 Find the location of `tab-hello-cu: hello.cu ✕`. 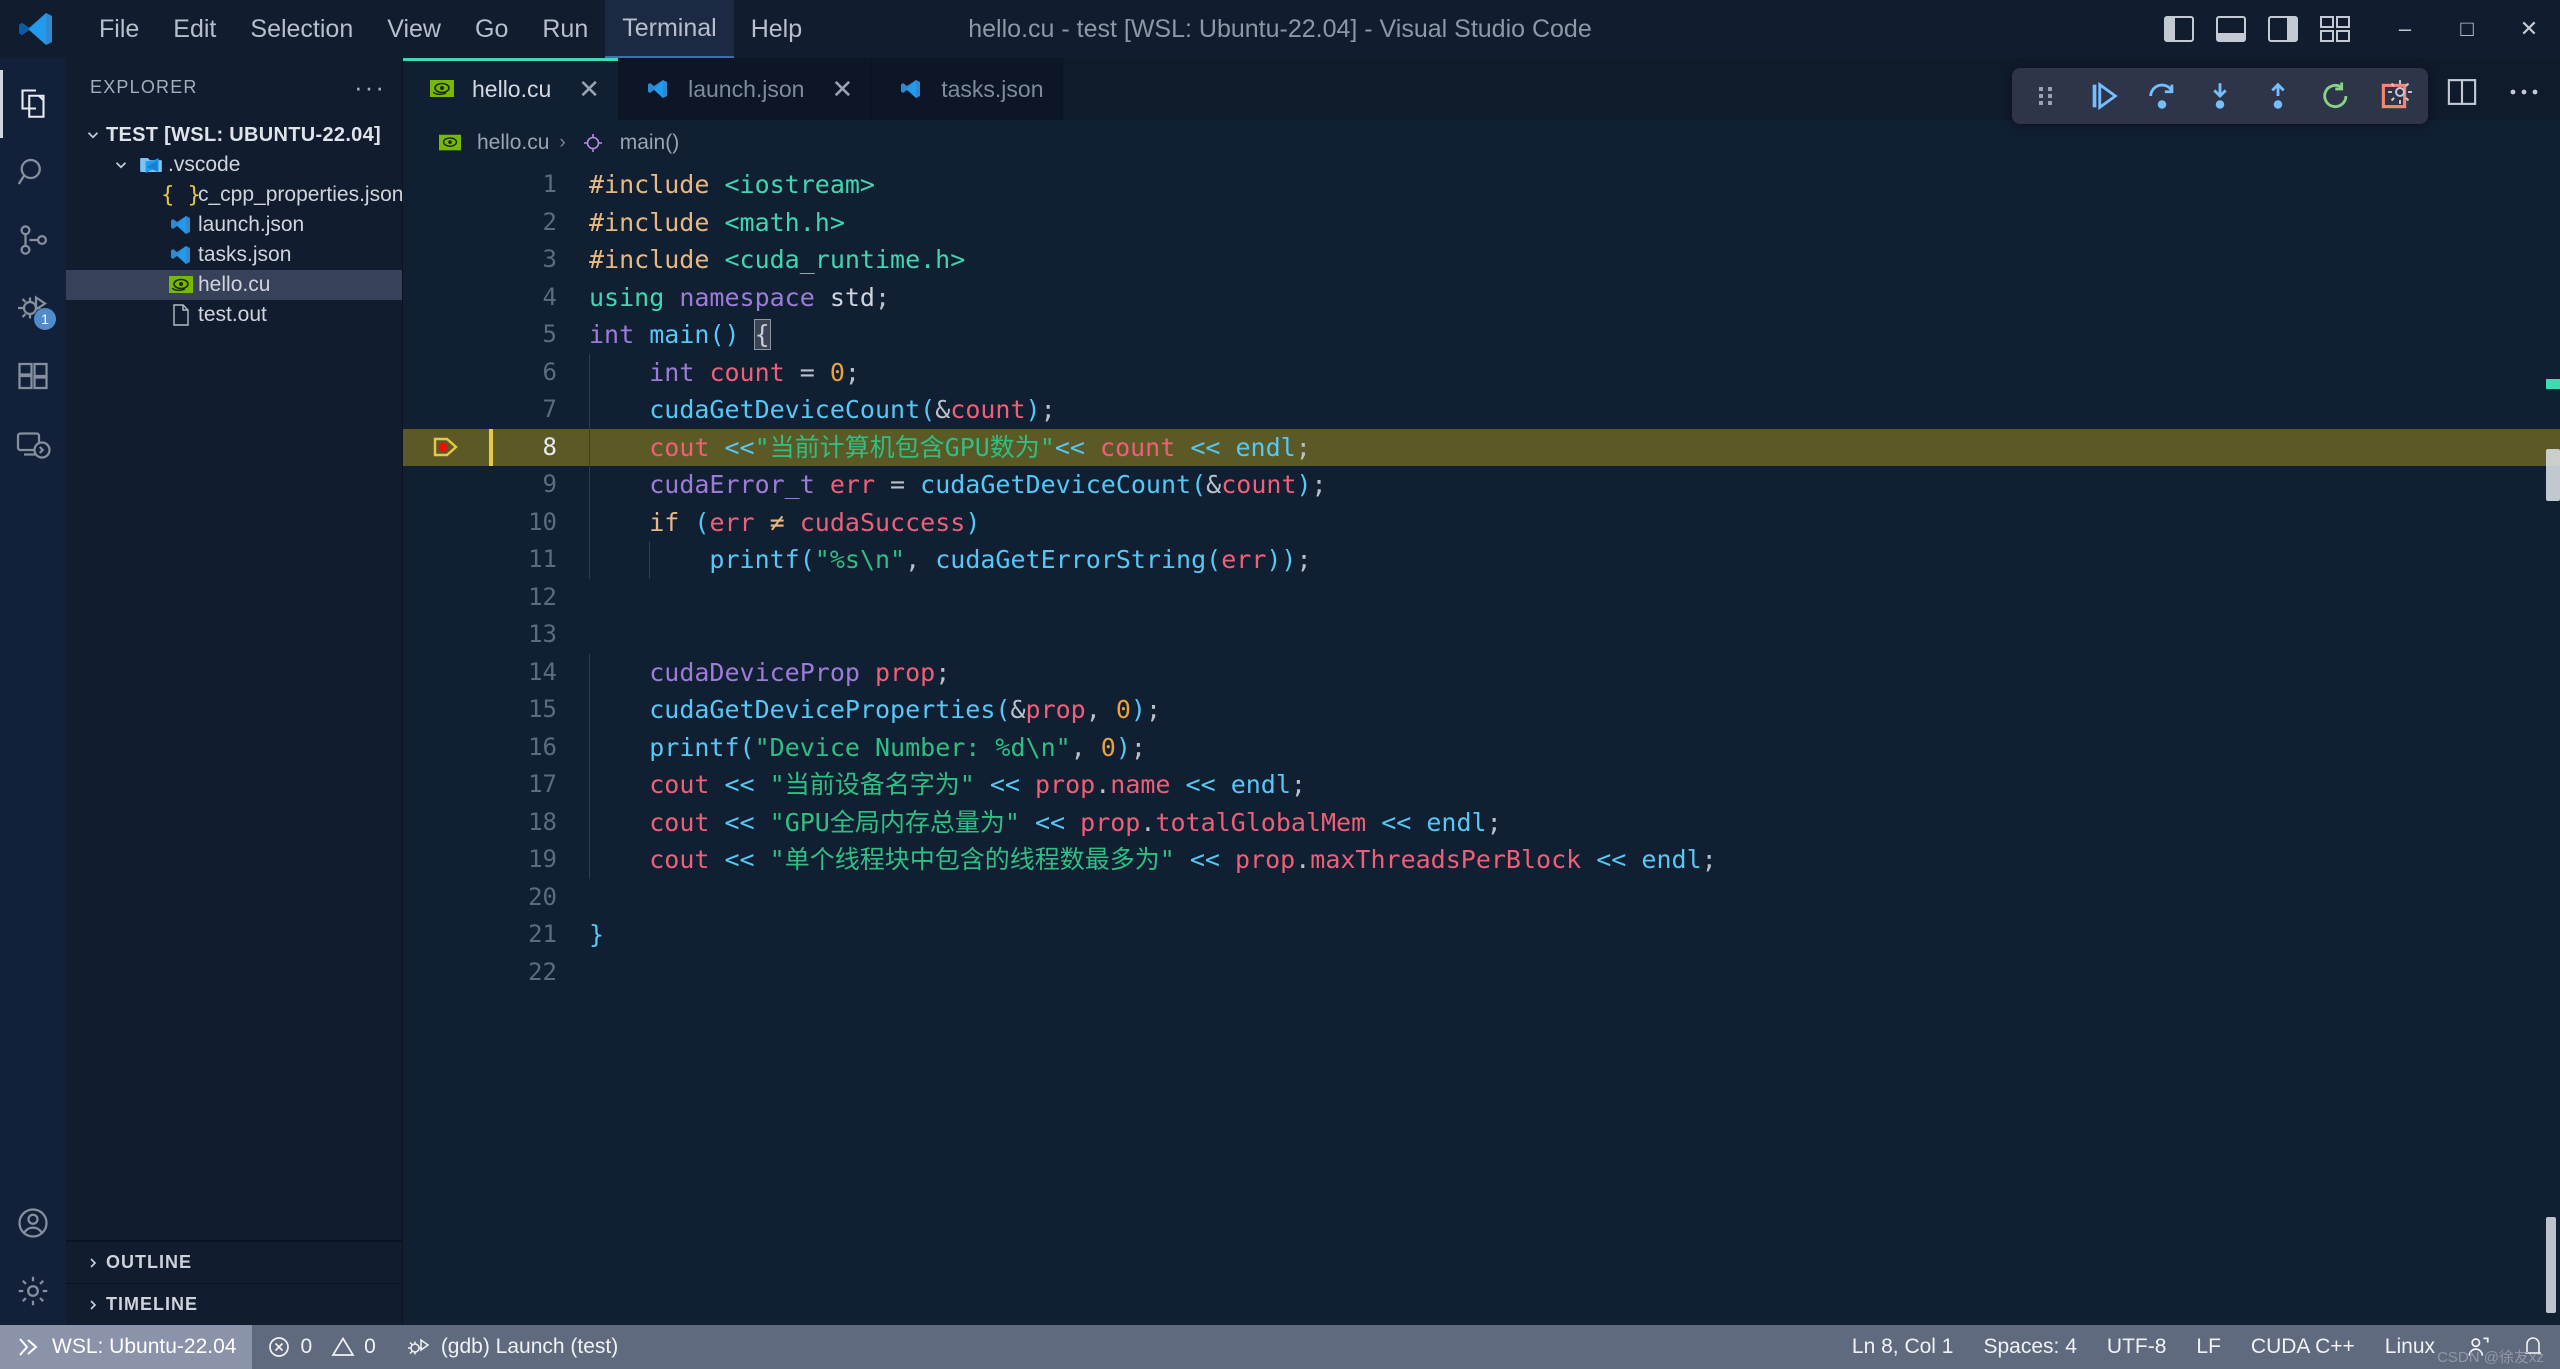

tab-hello-cu: hello.cu ✕ is located at coordinates (511, 89).